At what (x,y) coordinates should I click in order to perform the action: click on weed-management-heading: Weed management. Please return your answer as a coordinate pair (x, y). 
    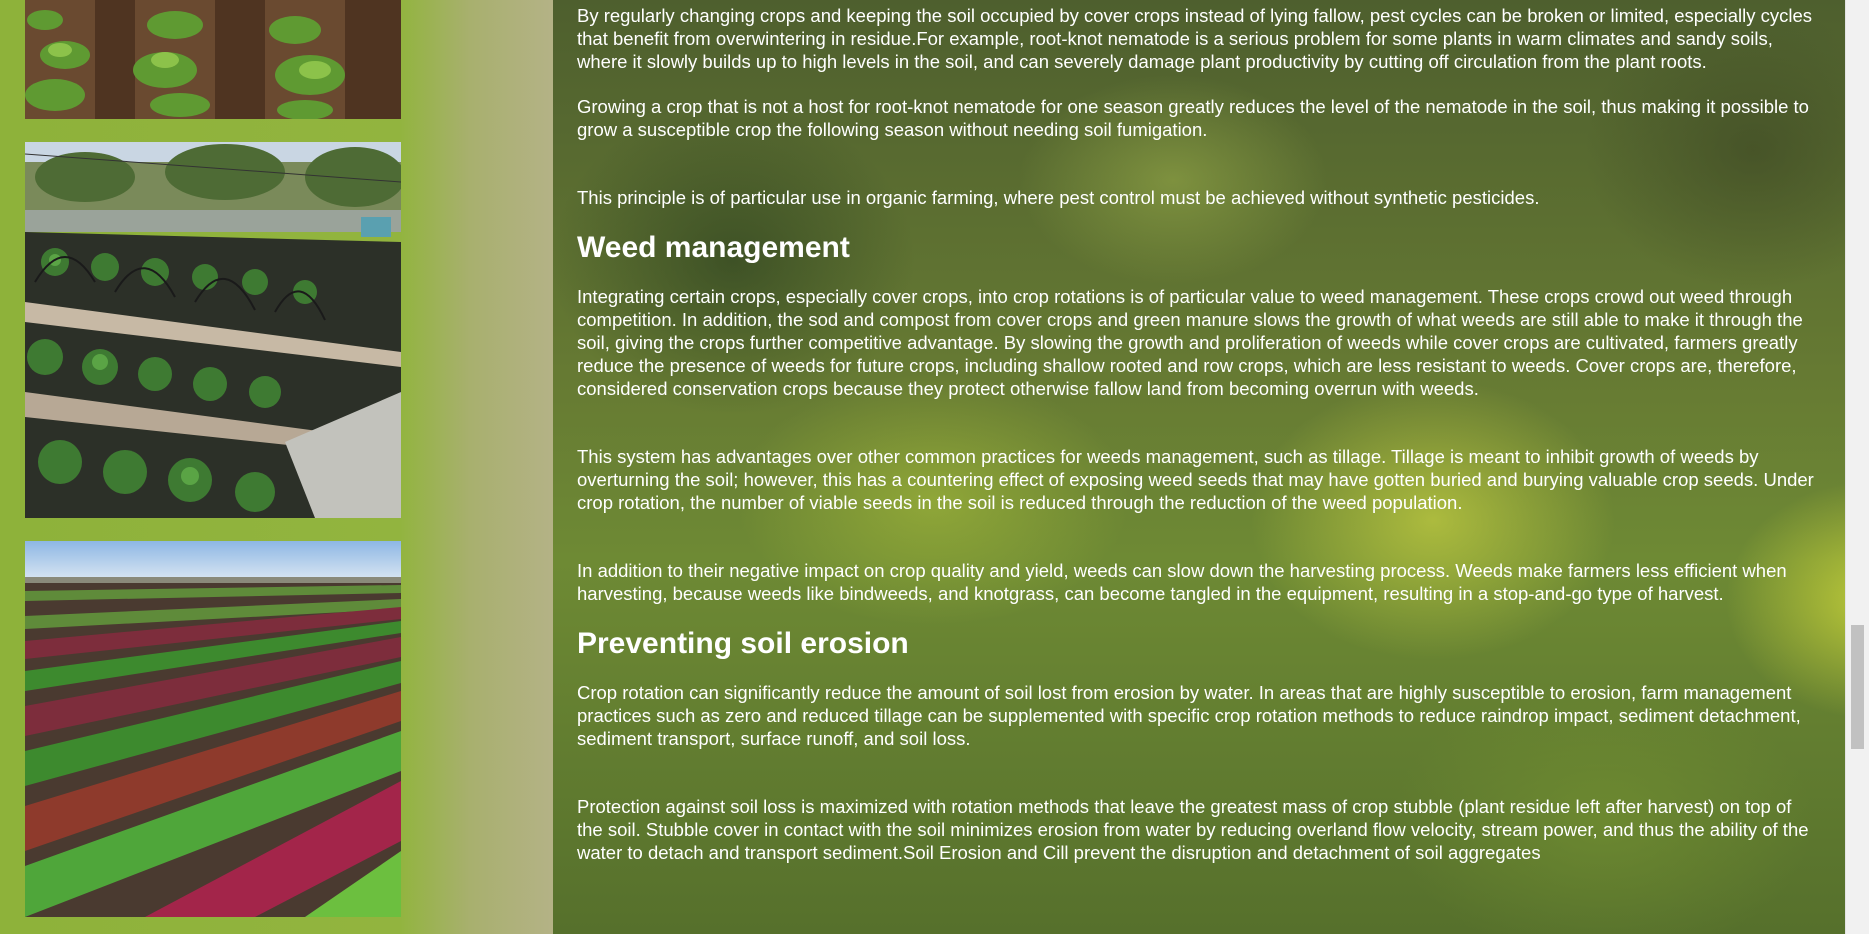
    Looking at the image, I should click on (713, 247).